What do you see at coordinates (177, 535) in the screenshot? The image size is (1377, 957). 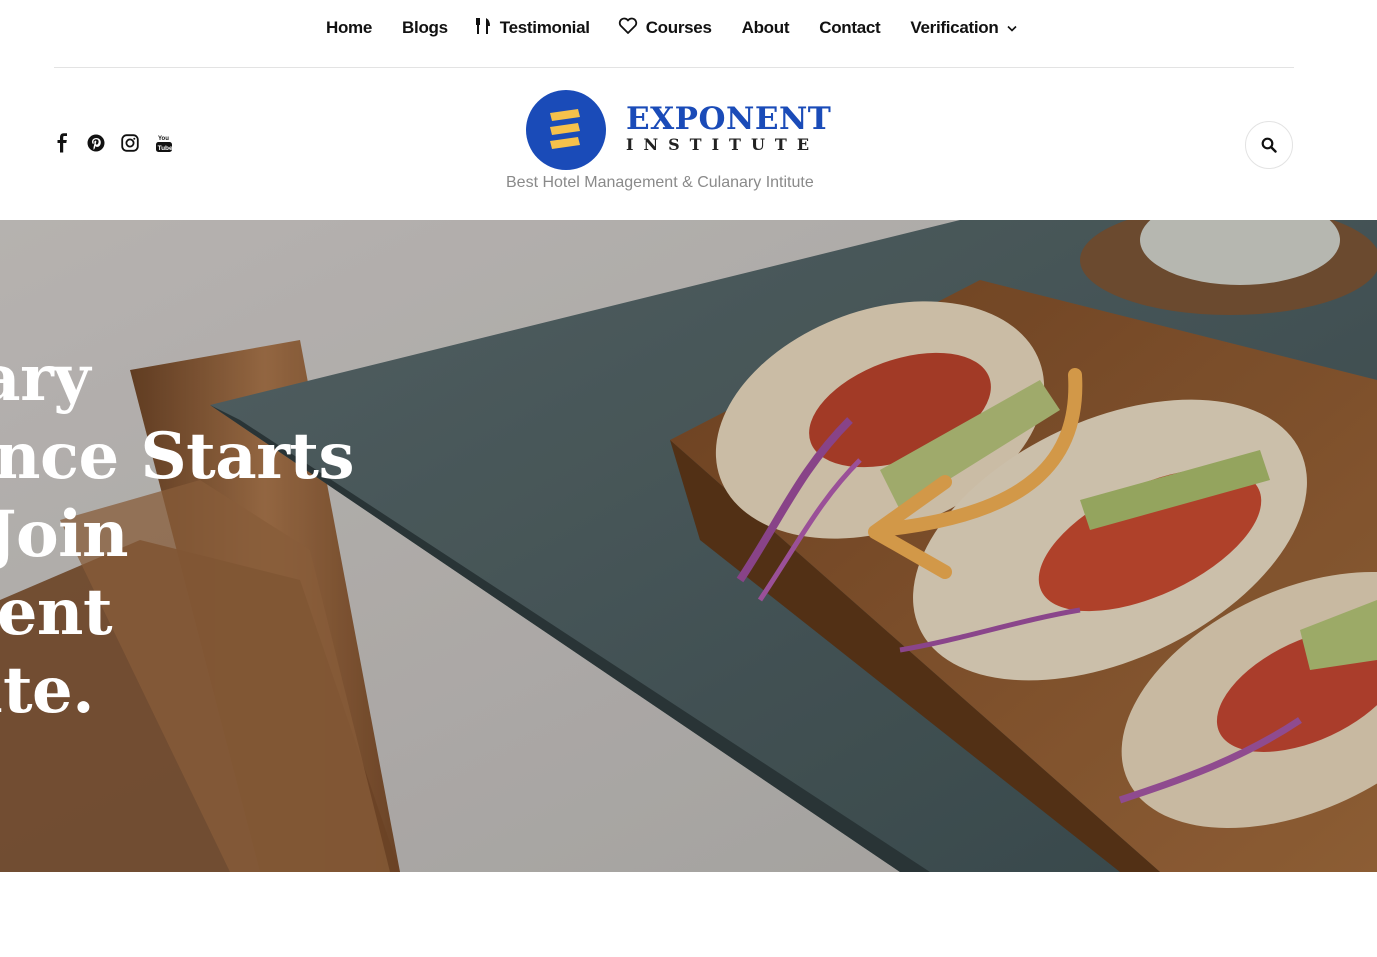 I see `hero-headline: ary ence Starts Join ent ute.` at bounding box center [177, 535].